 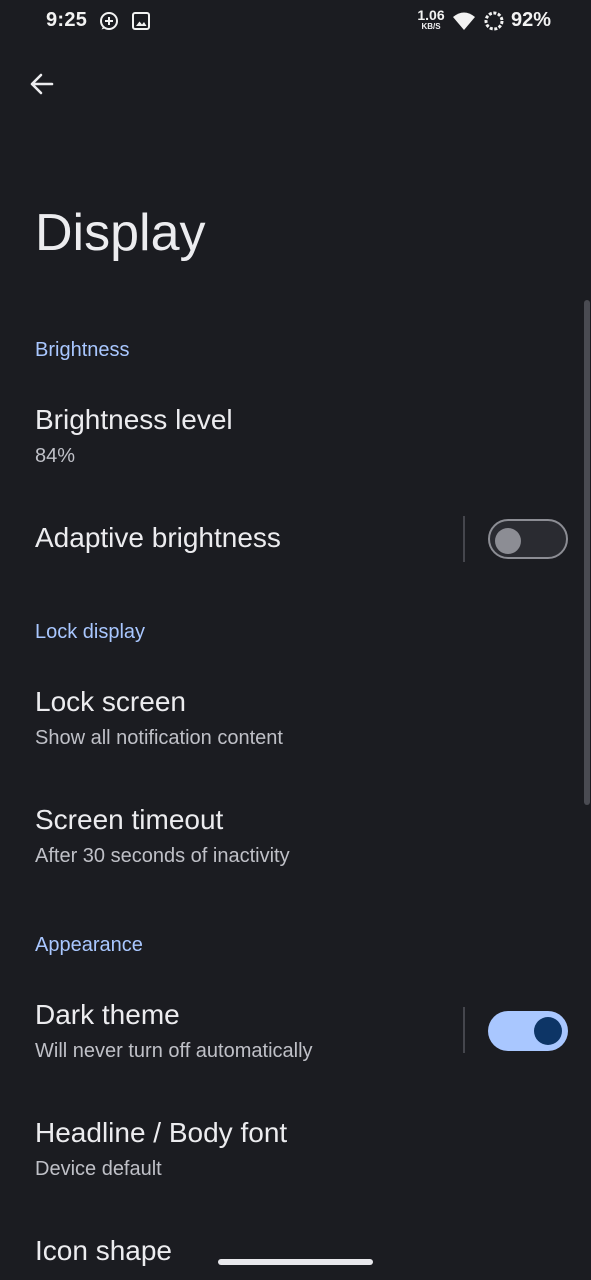 What do you see at coordinates (158, 537) in the screenshot?
I see `adaptive-brightness-title: Adaptive brightness` at bounding box center [158, 537].